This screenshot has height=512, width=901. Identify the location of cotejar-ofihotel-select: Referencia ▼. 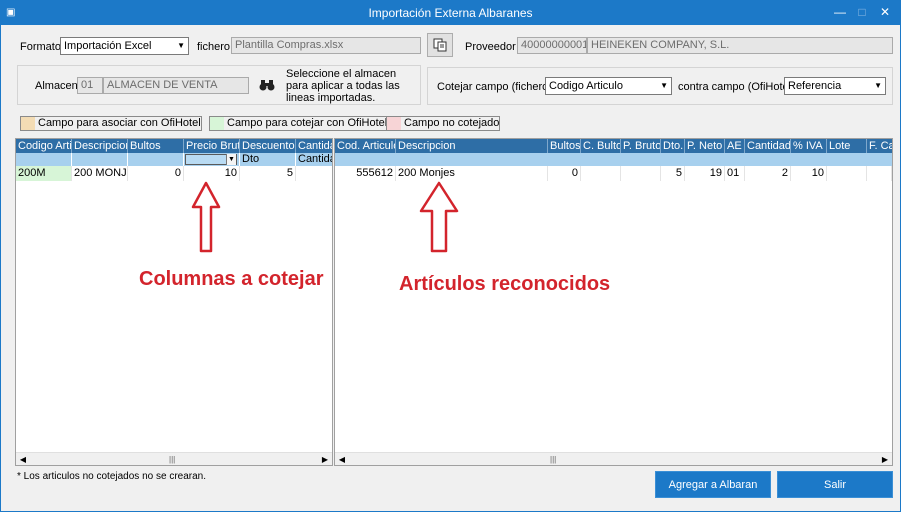
(835, 86).